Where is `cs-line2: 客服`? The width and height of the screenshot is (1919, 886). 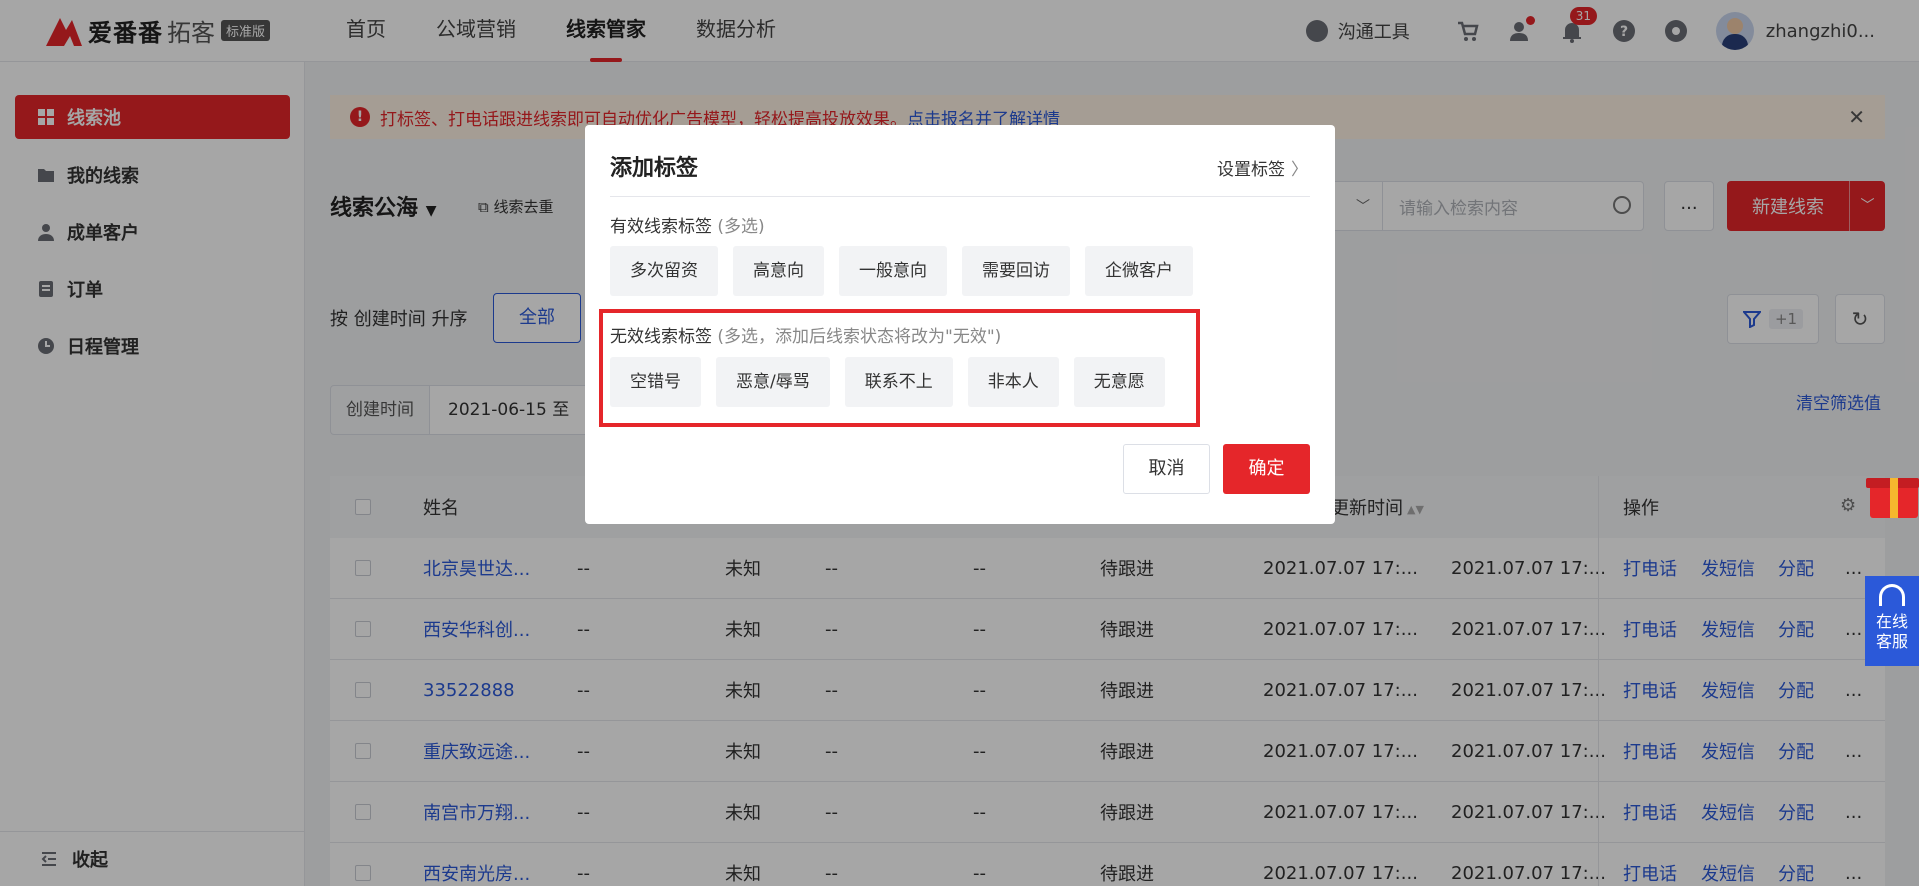 cs-line2: 客服 is located at coordinates (1891, 641).